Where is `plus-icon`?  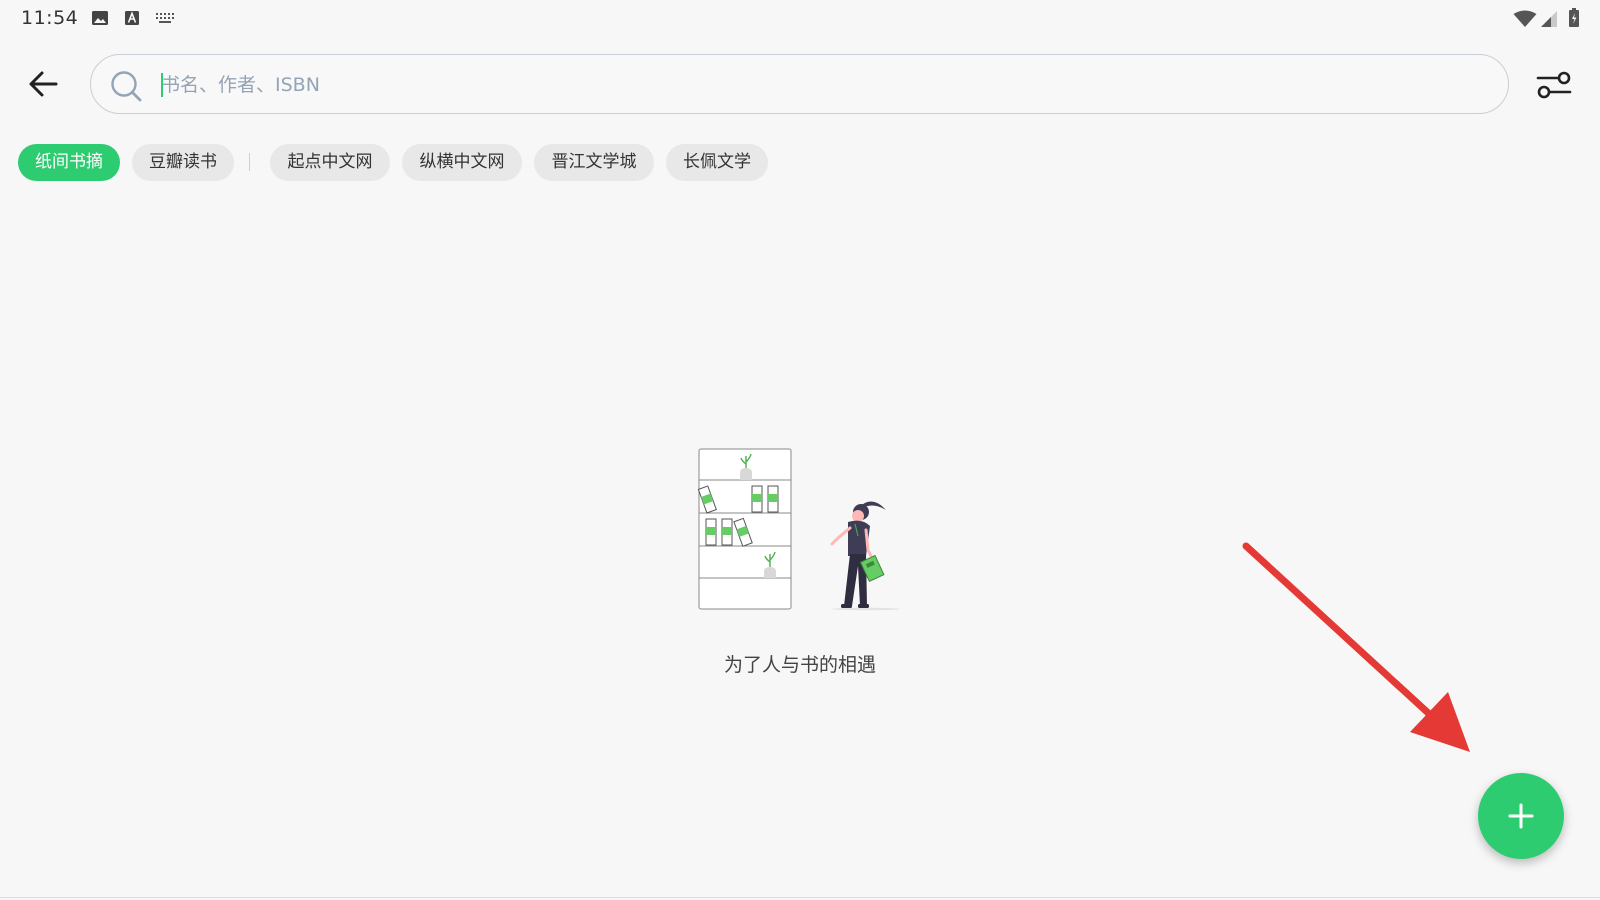
plus-icon is located at coordinates (1521, 816).